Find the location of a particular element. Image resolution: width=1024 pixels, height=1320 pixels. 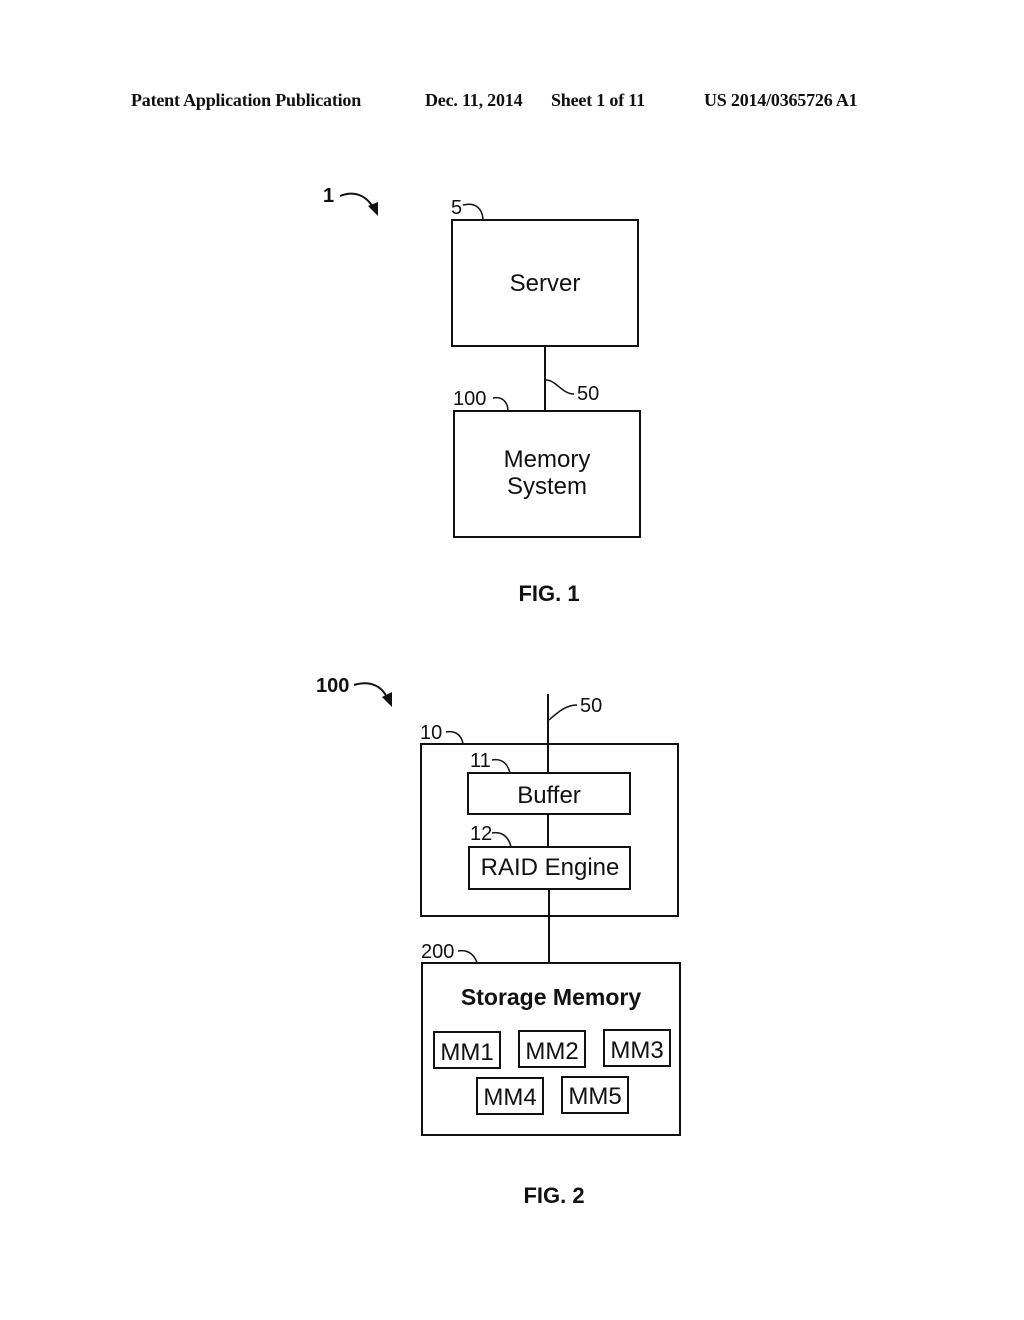

memory-module-label: MM4 is located at coordinates (509, 1097).